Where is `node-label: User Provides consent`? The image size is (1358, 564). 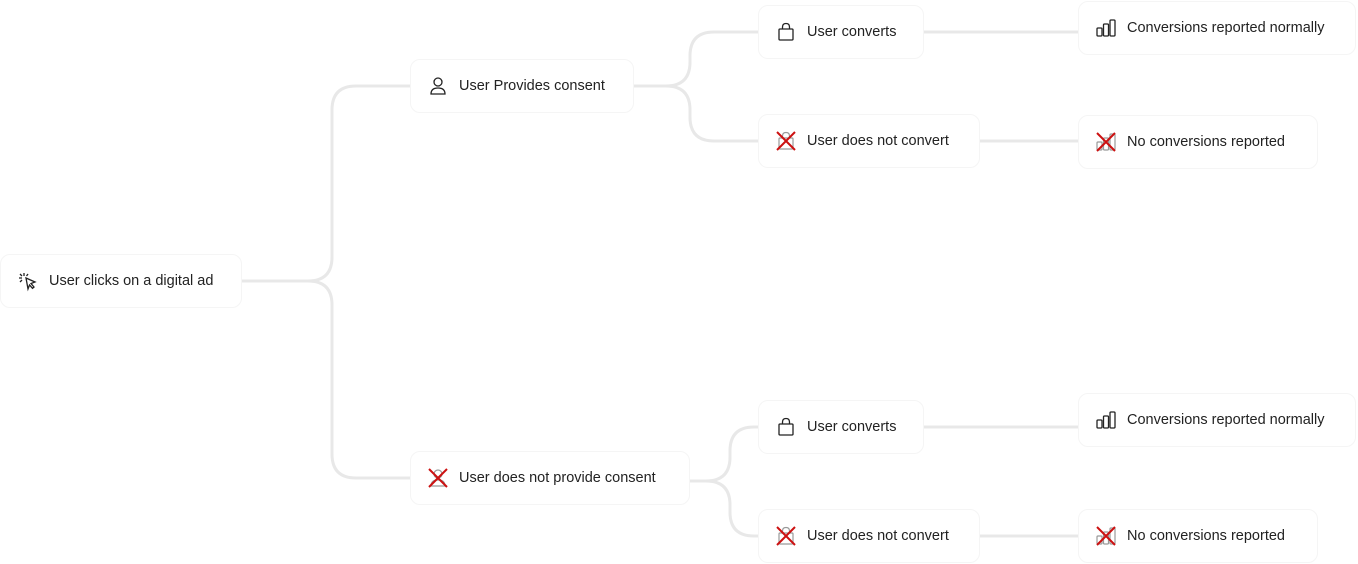 node-label: User Provides consent is located at coordinates (532, 86).